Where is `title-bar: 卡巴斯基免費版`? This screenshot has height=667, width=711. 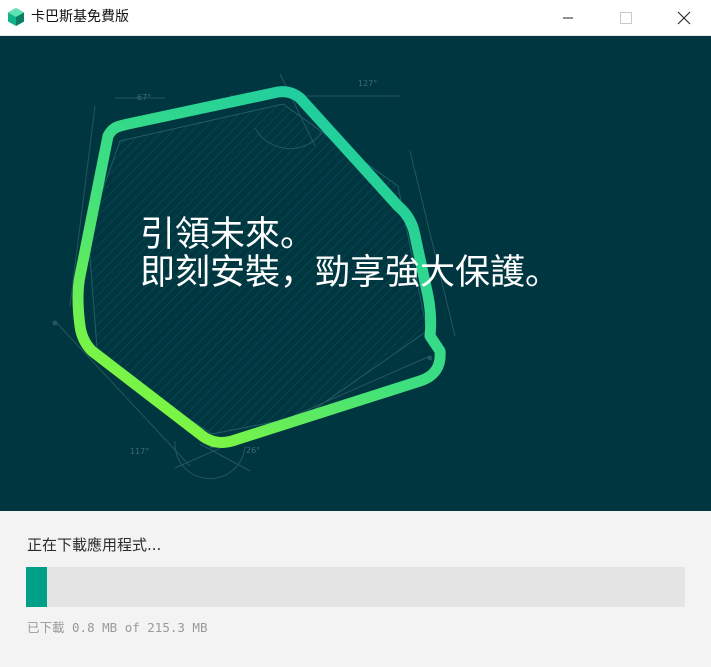 title-bar: 卡巴斯基免費版 is located at coordinates (355, 18).